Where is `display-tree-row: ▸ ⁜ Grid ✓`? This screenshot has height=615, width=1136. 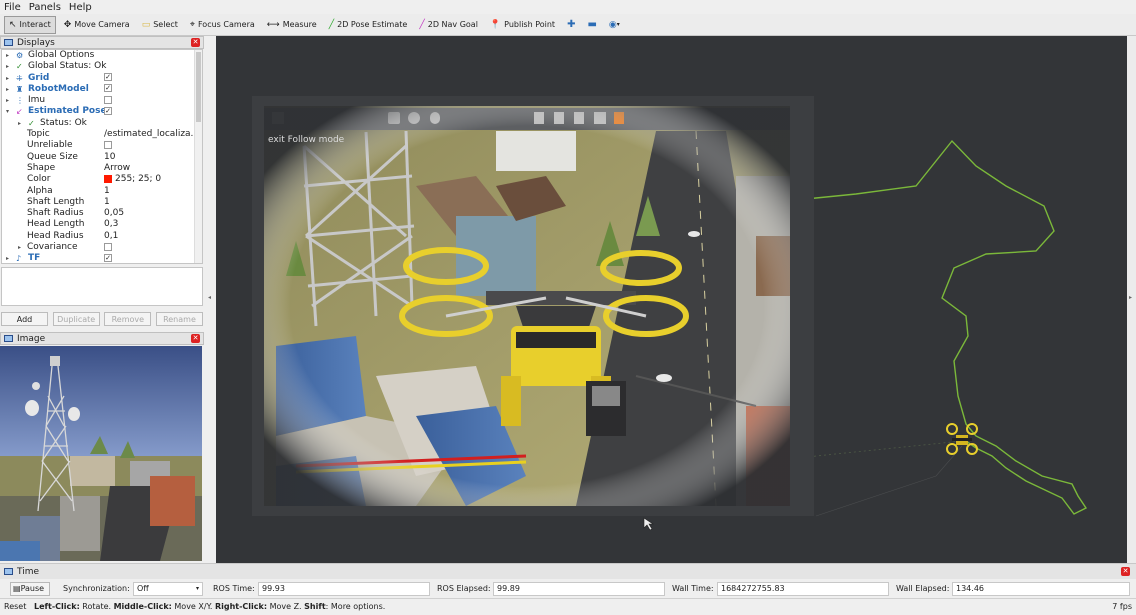 display-tree-row: ▸ ⁜ Grid ✓ is located at coordinates (102, 78).